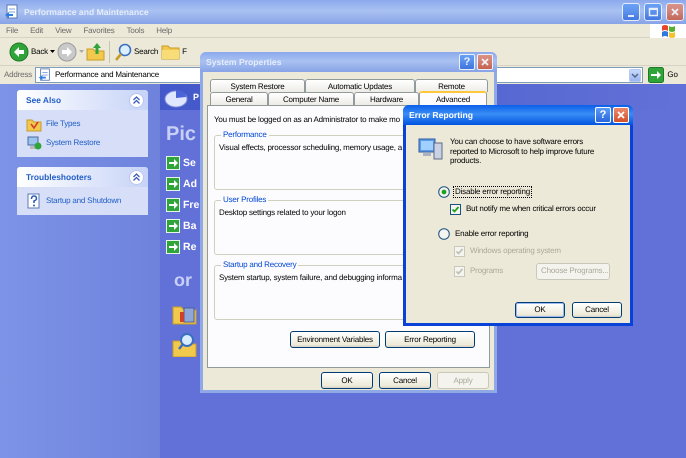 The height and width of the screenshot is (458, 686). I want to click on tab: Computer Name, so click(311, 98).